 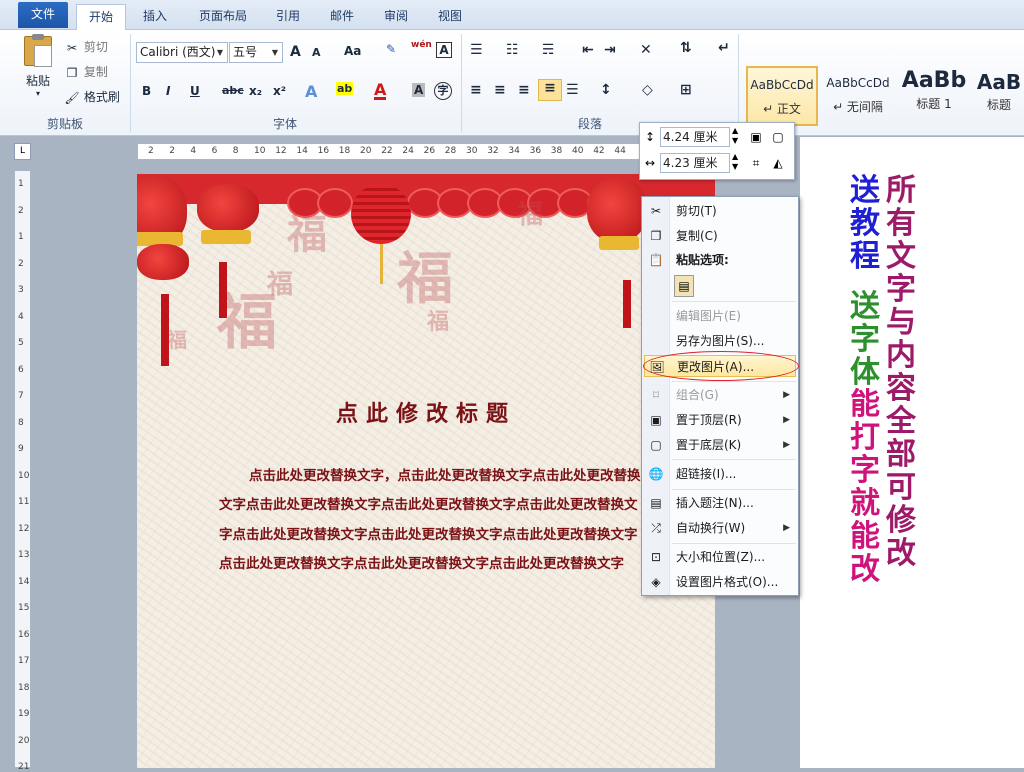 What do you see at coordinates (858, 96) in the screenshot?
I see `style-no-spacing: AaBbCcDd ↵ 无间隔` at bounding box center [858, 96].